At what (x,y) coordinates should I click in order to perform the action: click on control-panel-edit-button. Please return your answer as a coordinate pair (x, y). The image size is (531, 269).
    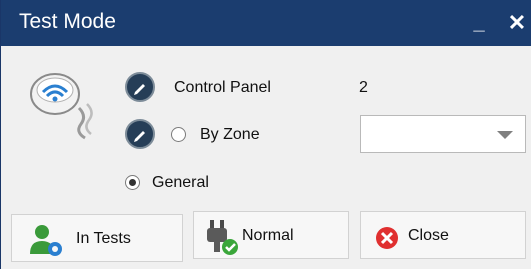
    Looking at the image, I should click on (140, 87).